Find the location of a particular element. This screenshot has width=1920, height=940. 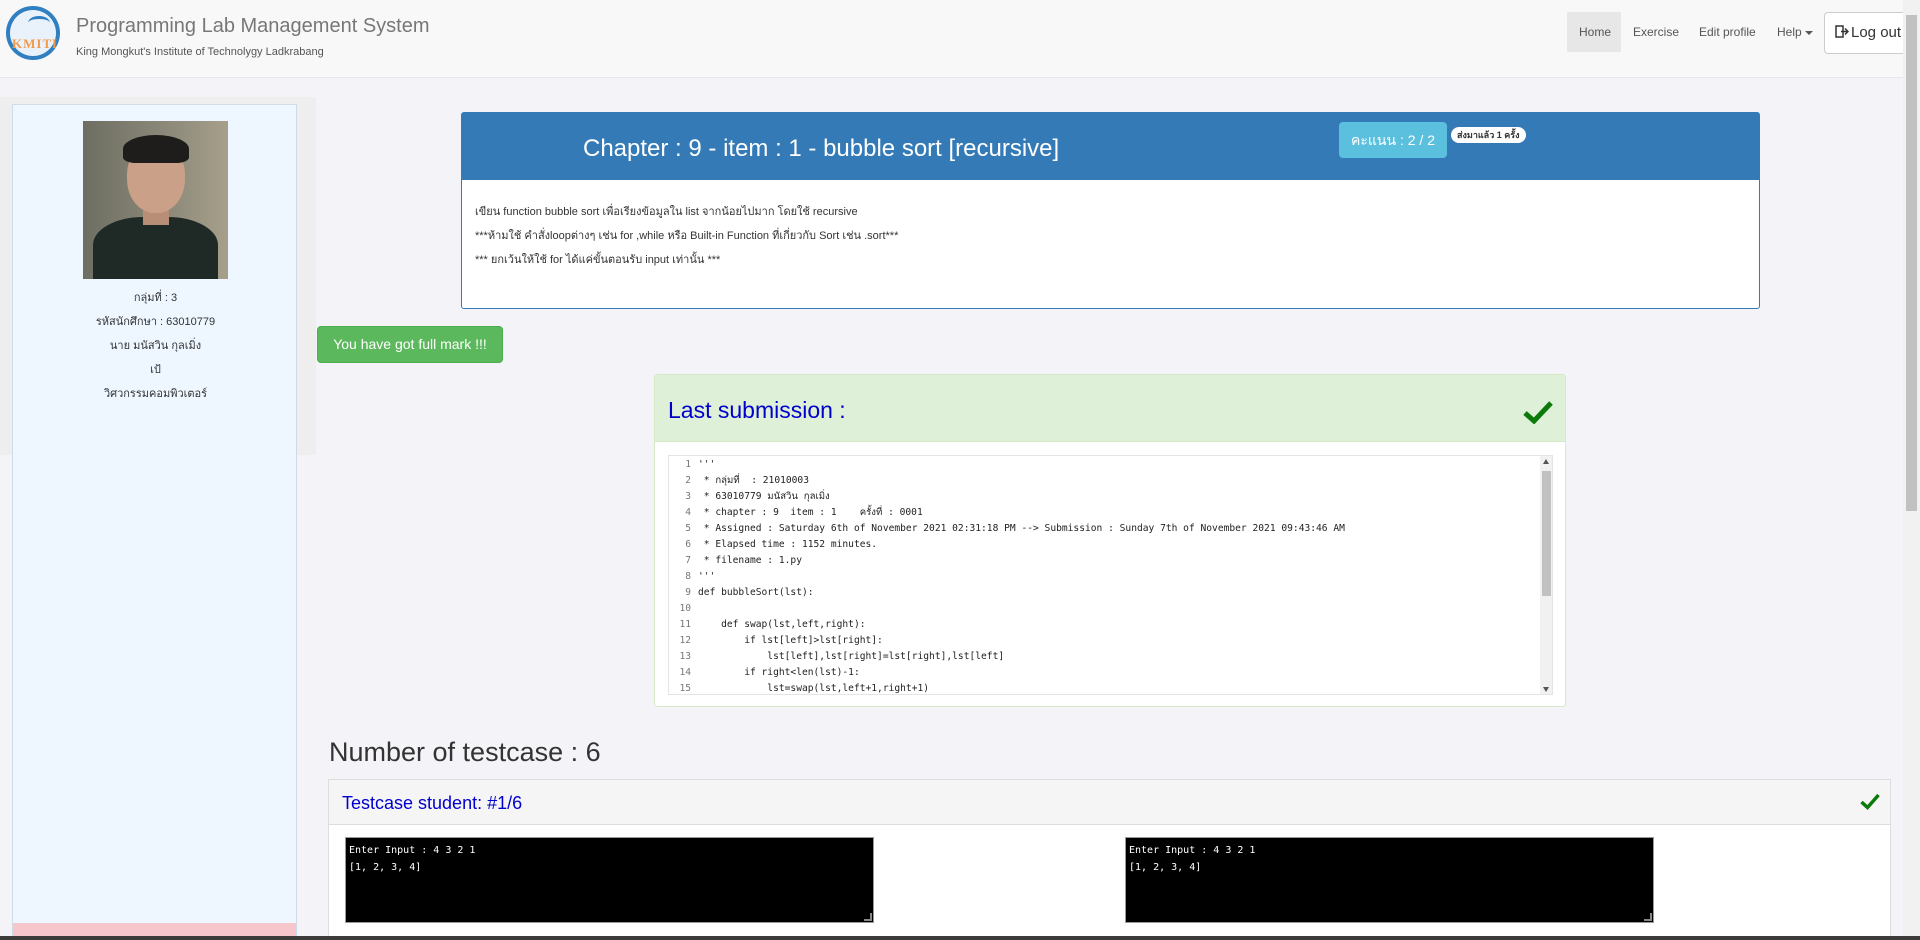

full-mark-button: You have got full mark !!! is located at coordinates (410, 344).